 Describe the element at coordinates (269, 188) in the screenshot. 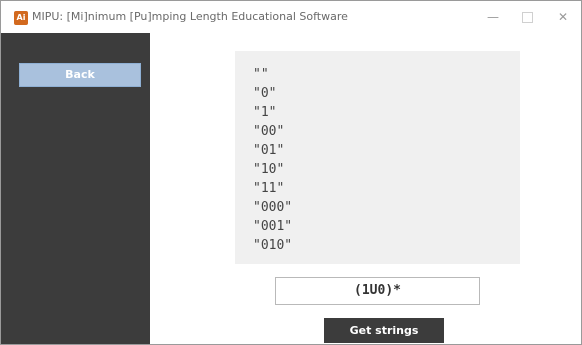

I see `list-item: "11"` at that location.